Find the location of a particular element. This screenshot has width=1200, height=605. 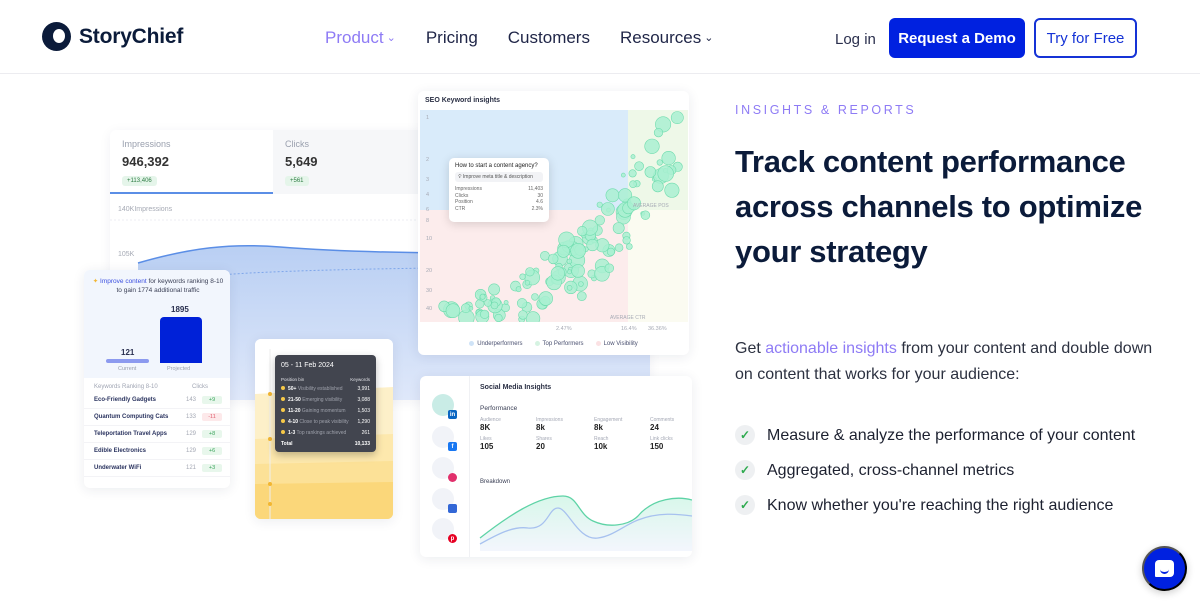

keyword-clicks: 129 is located at coordinates (191, 434).